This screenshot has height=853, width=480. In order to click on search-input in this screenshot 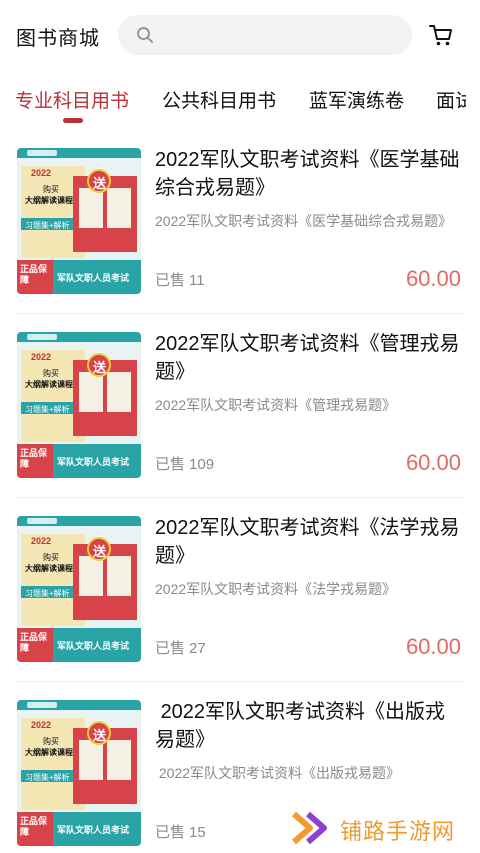, I will do `click(265, 35)`.